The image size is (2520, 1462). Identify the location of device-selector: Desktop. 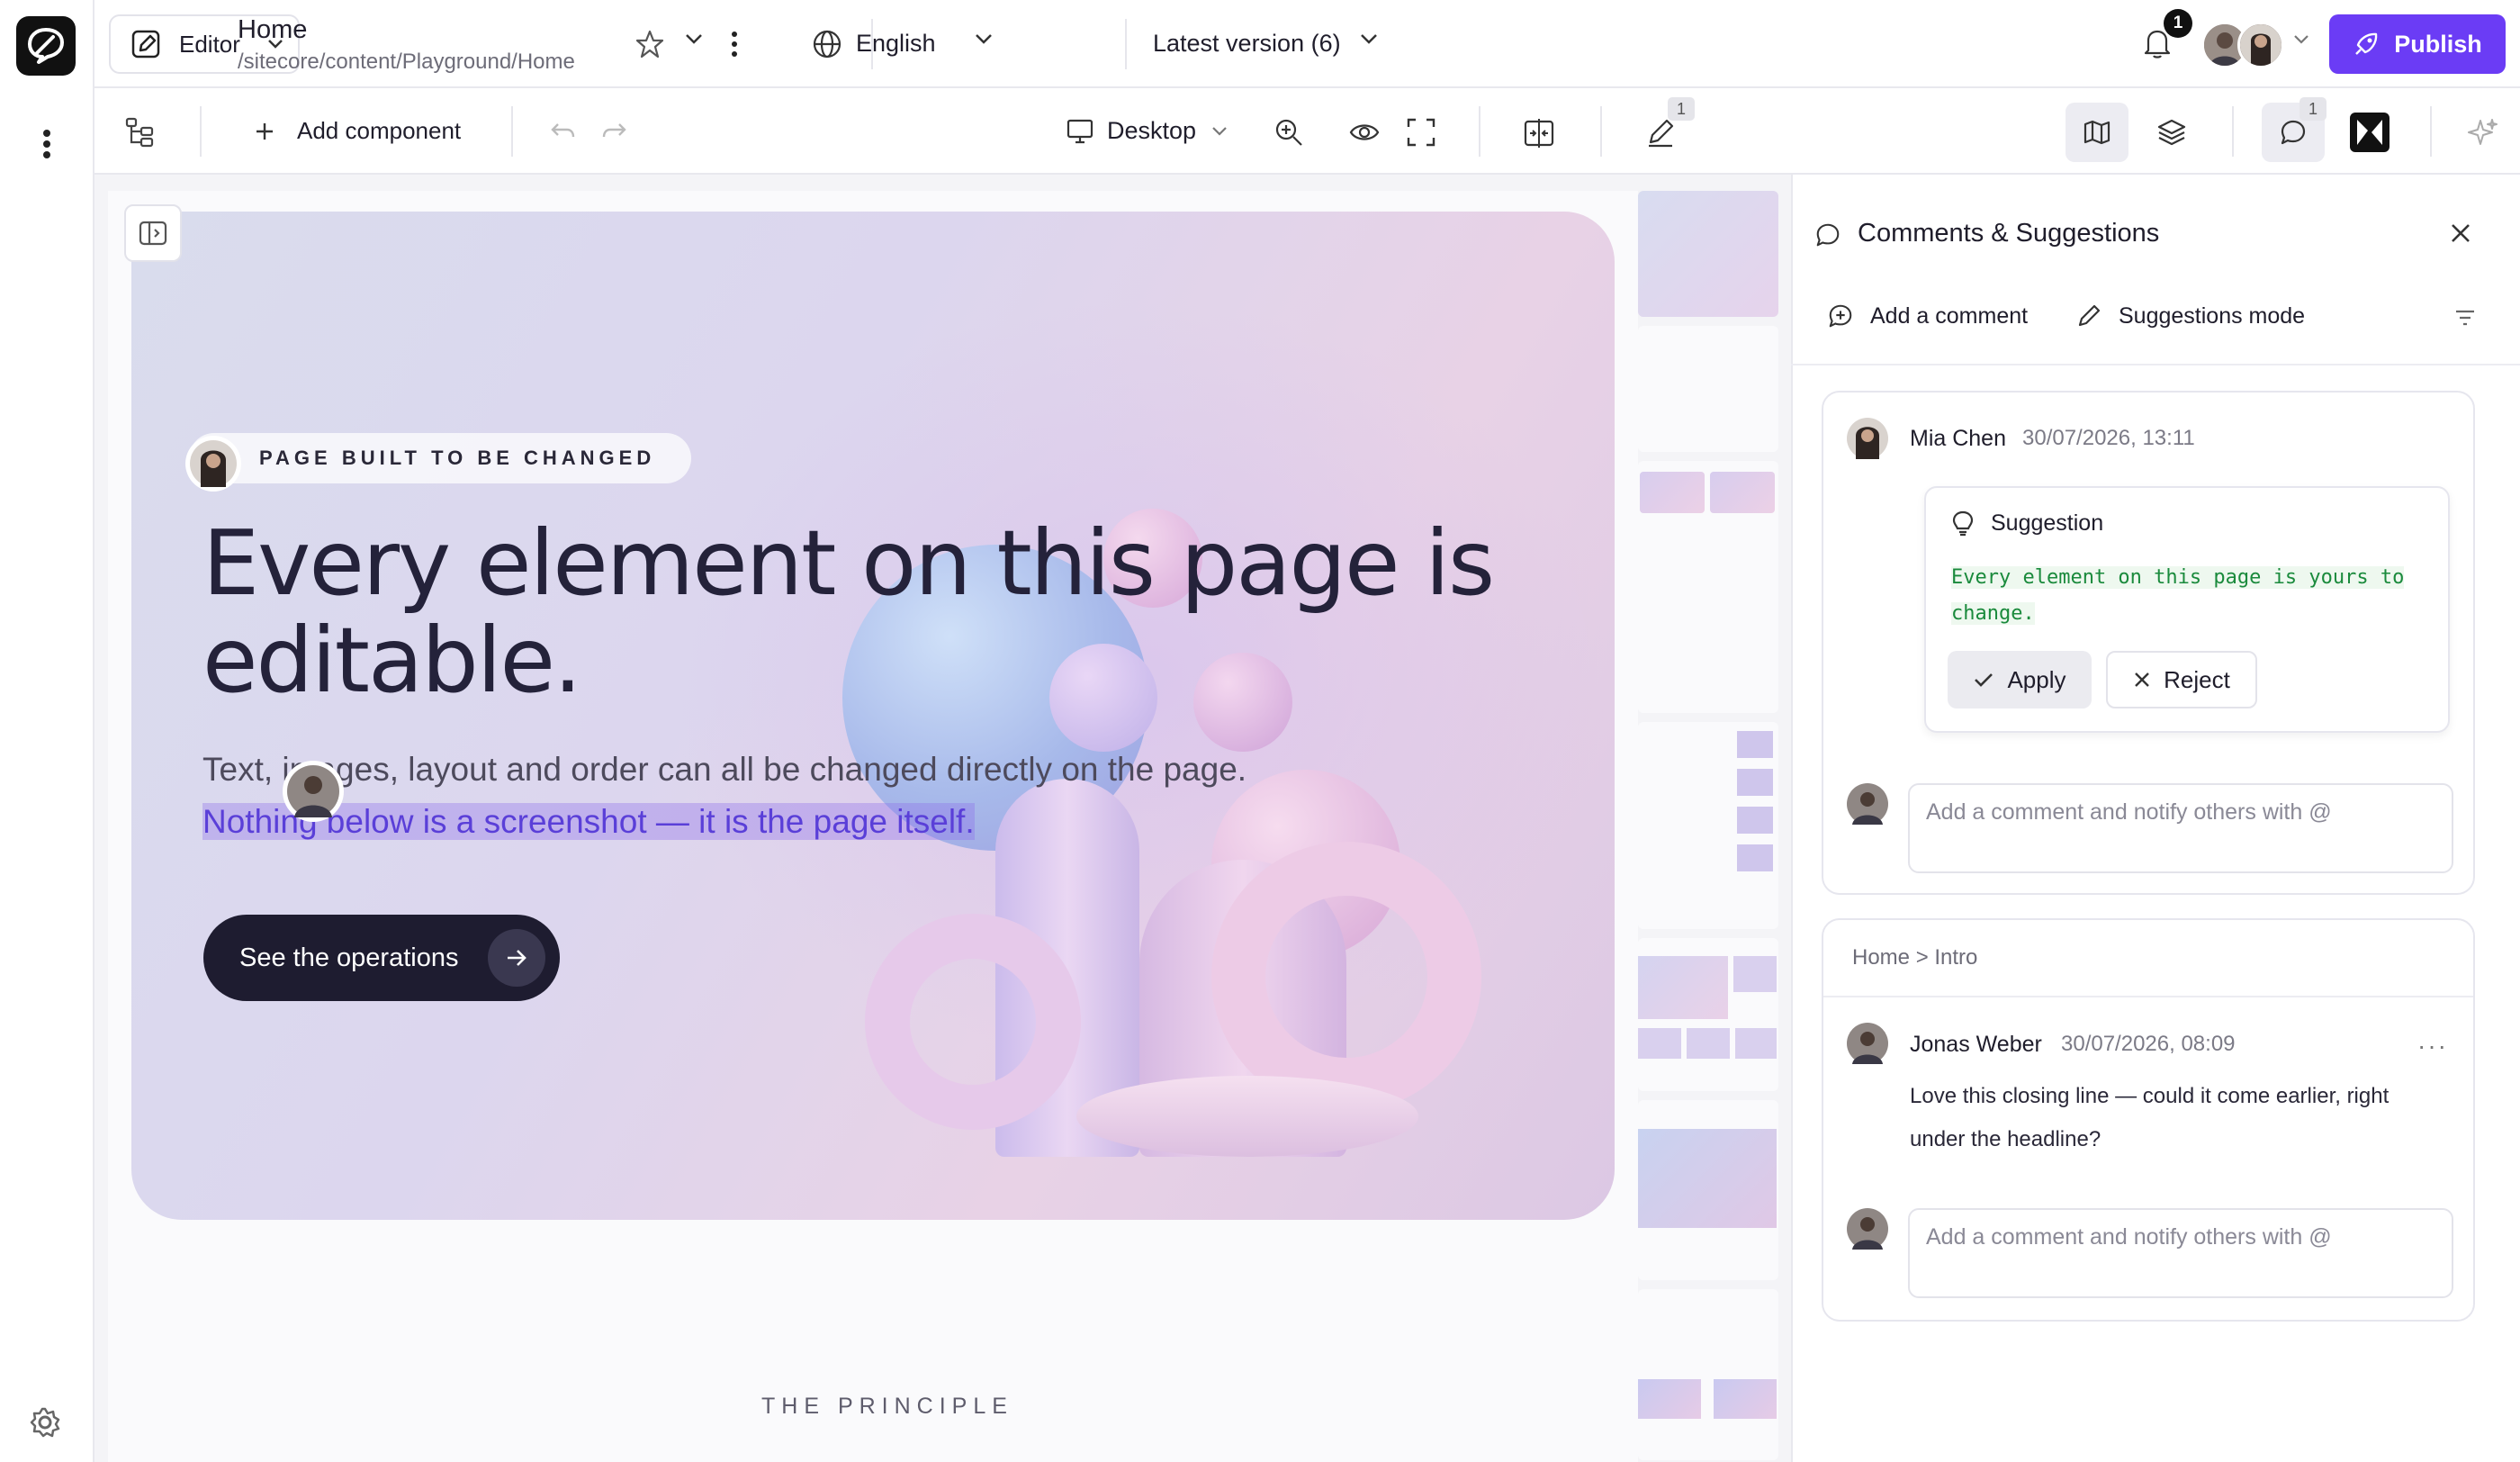
(1147, 131).